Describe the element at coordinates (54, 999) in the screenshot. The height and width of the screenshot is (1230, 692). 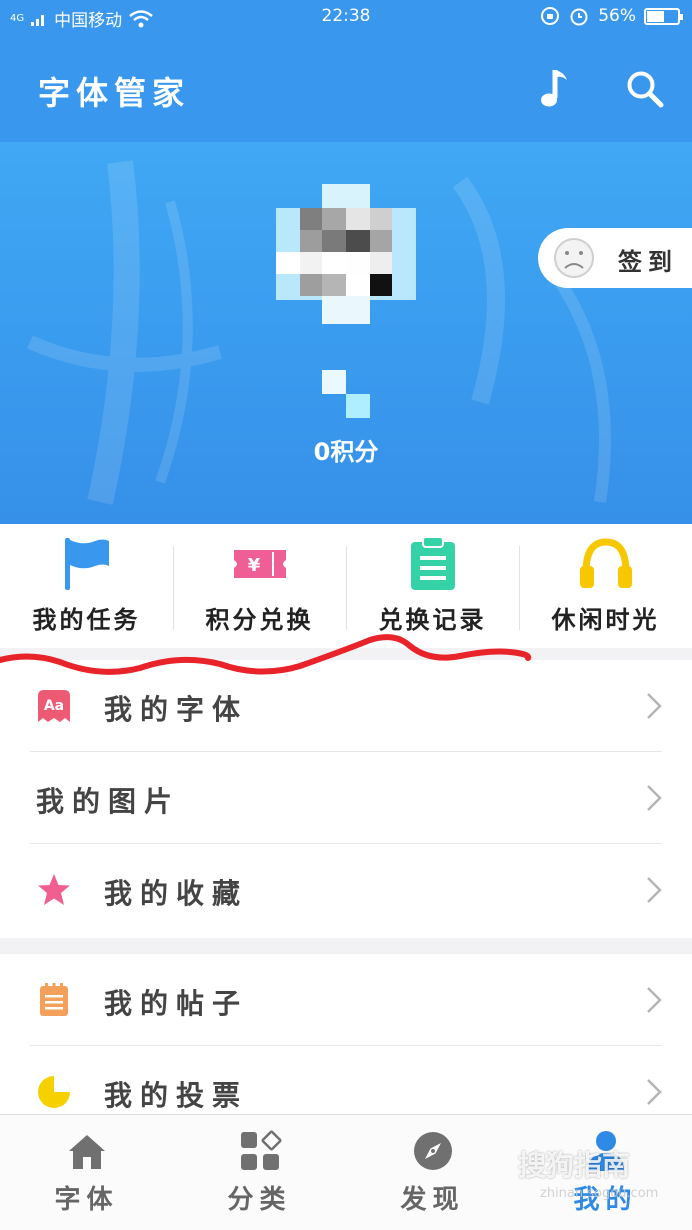
I see `notepad-icon` at that location.